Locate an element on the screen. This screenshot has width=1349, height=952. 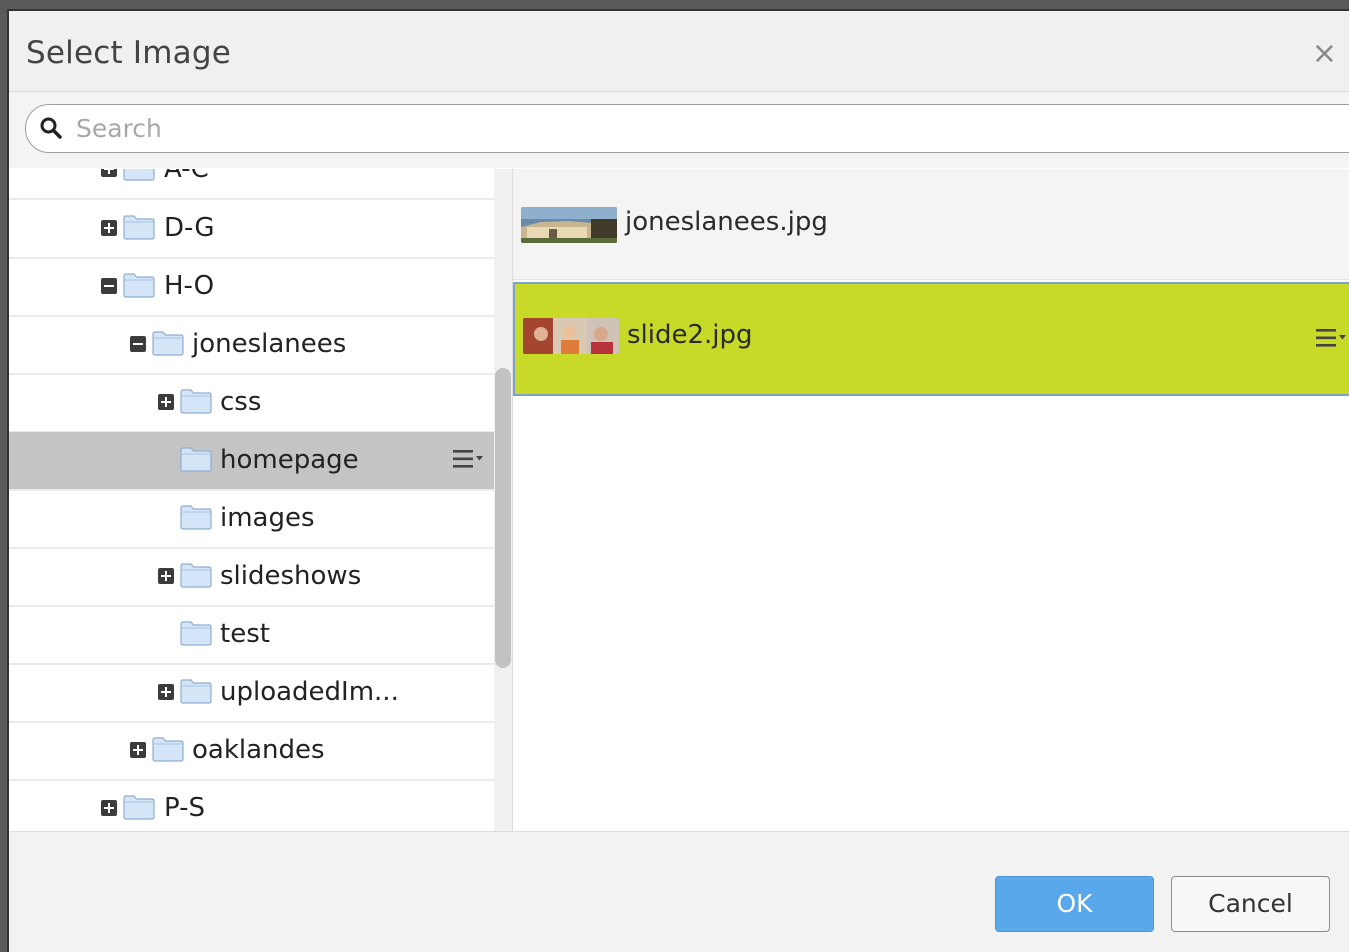
tree-item-p-s: P-S is located at coordinates (251, 805).